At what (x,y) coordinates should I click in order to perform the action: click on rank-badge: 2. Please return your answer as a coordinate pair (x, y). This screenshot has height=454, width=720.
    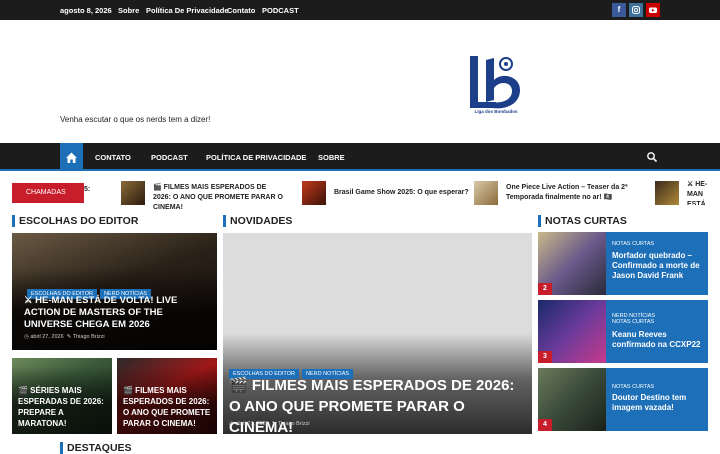
    Looking at the image, I should click on (545, 289).